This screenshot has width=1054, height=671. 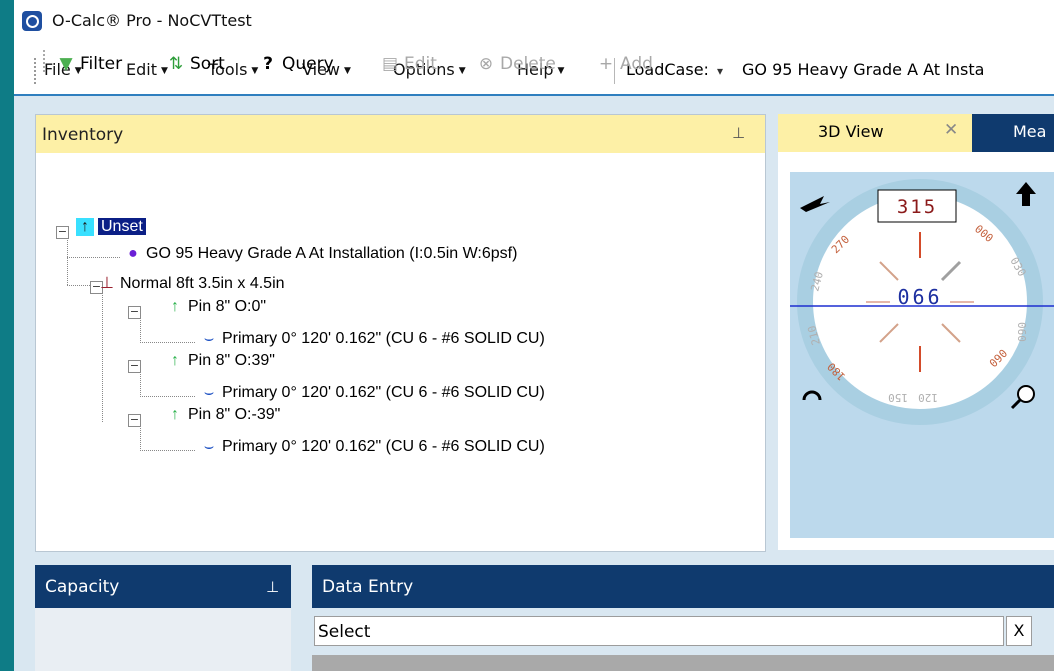 I want to click on pole-icon: ↑, so click(x=85, y=227).